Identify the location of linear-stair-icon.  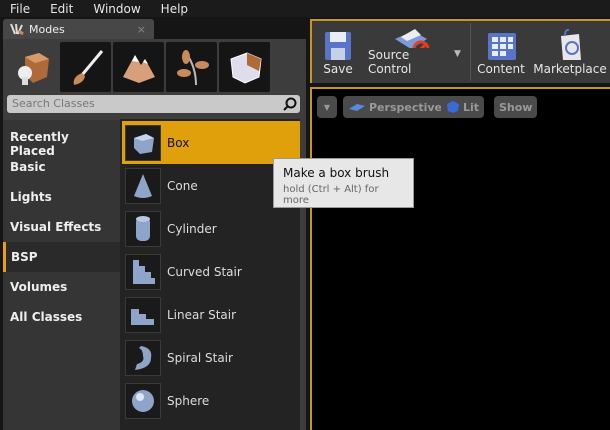
(143, 314).